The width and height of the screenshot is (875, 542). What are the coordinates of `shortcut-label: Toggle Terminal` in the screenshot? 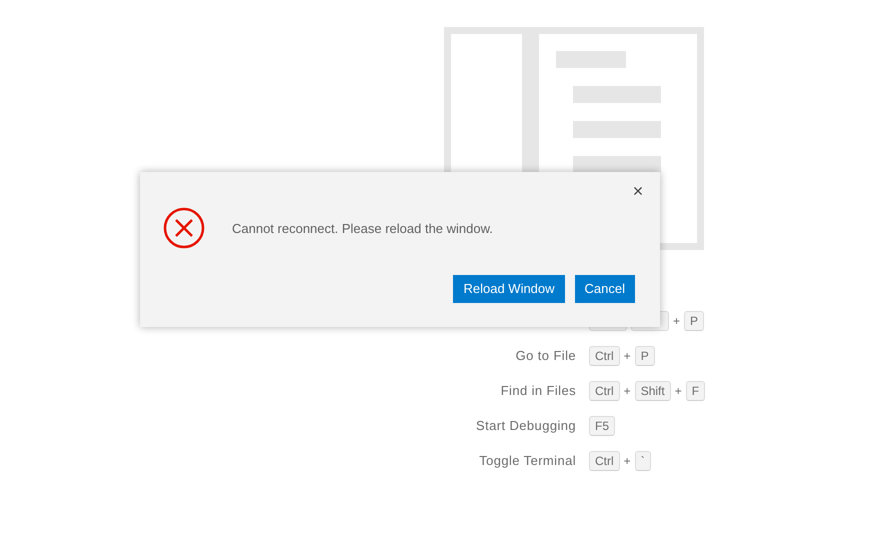 It's located at (527, 460).